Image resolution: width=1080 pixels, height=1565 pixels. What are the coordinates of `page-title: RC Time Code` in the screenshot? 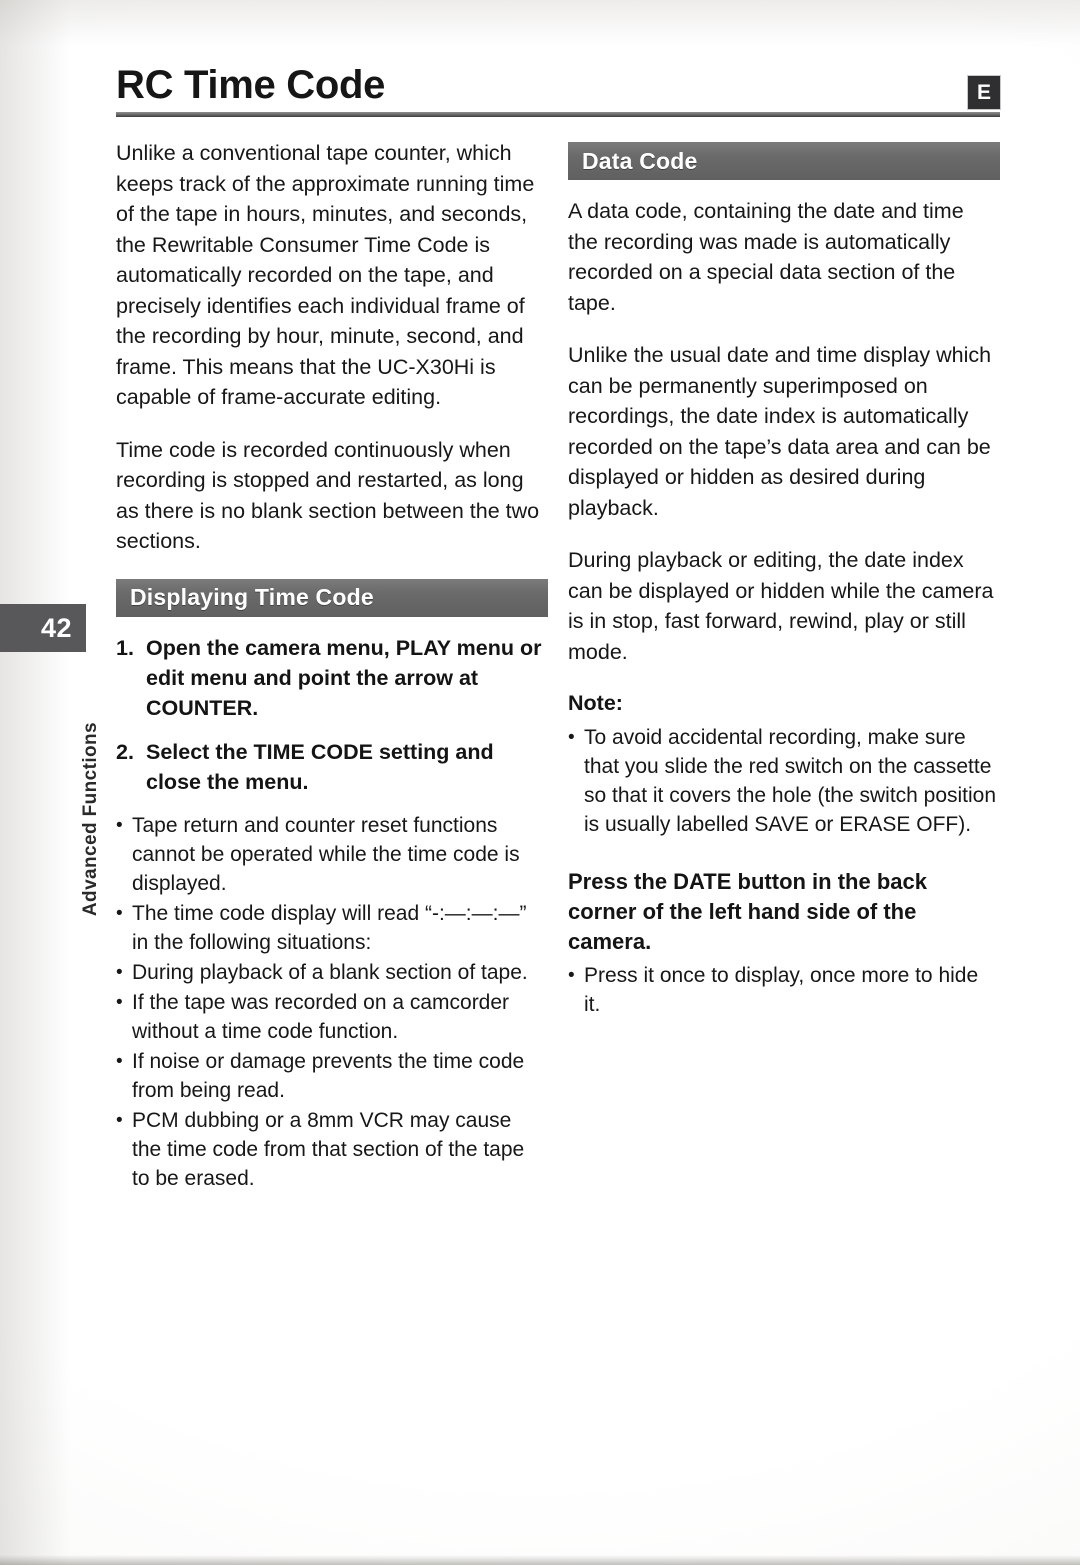 It's located at (251, 85).